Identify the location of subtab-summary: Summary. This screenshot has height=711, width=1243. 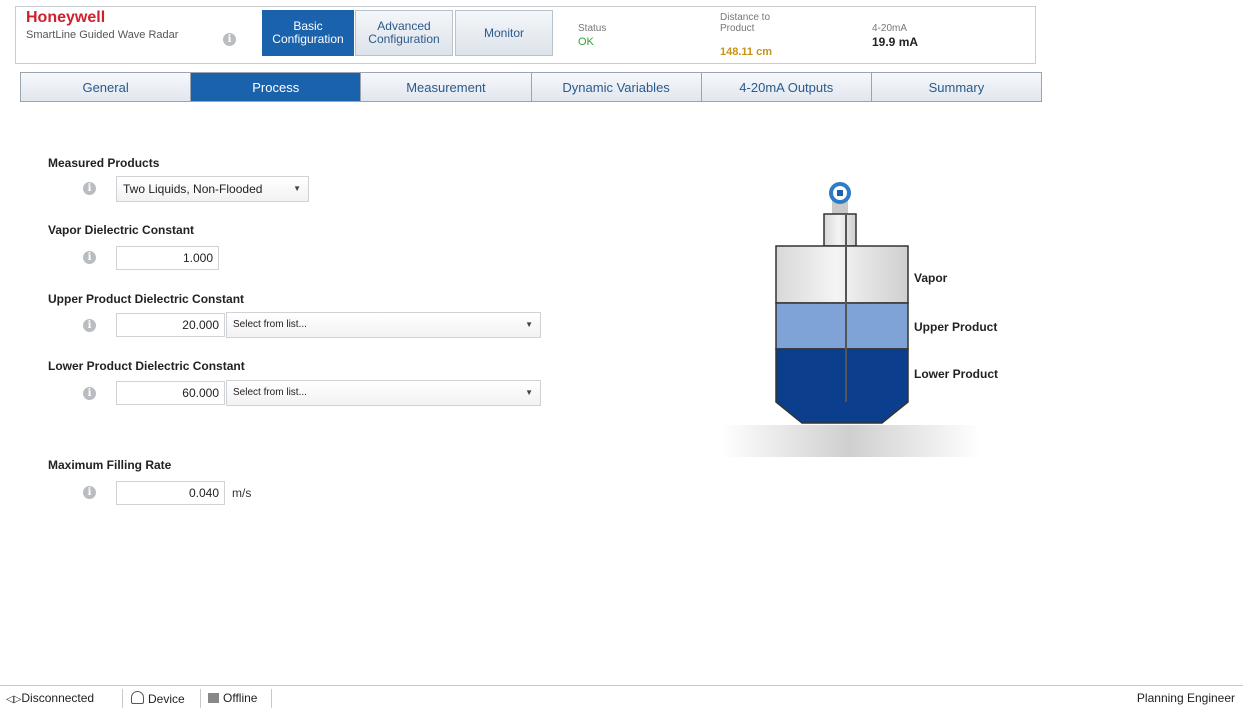
(956, 87).